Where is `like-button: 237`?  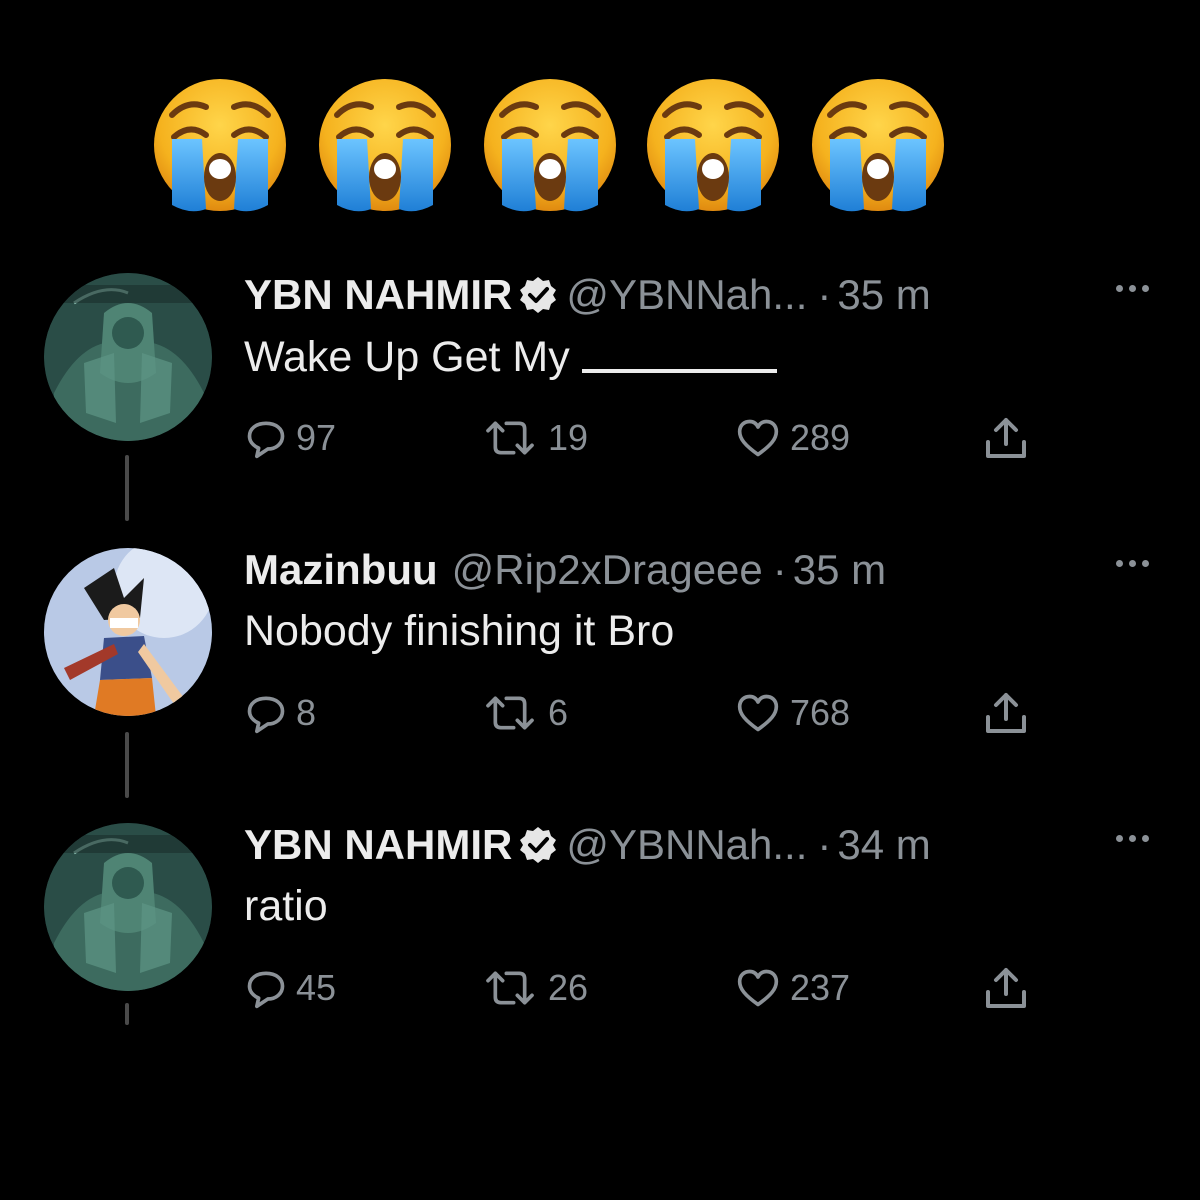 like-button: 237 is located at coordinates (792, 988).